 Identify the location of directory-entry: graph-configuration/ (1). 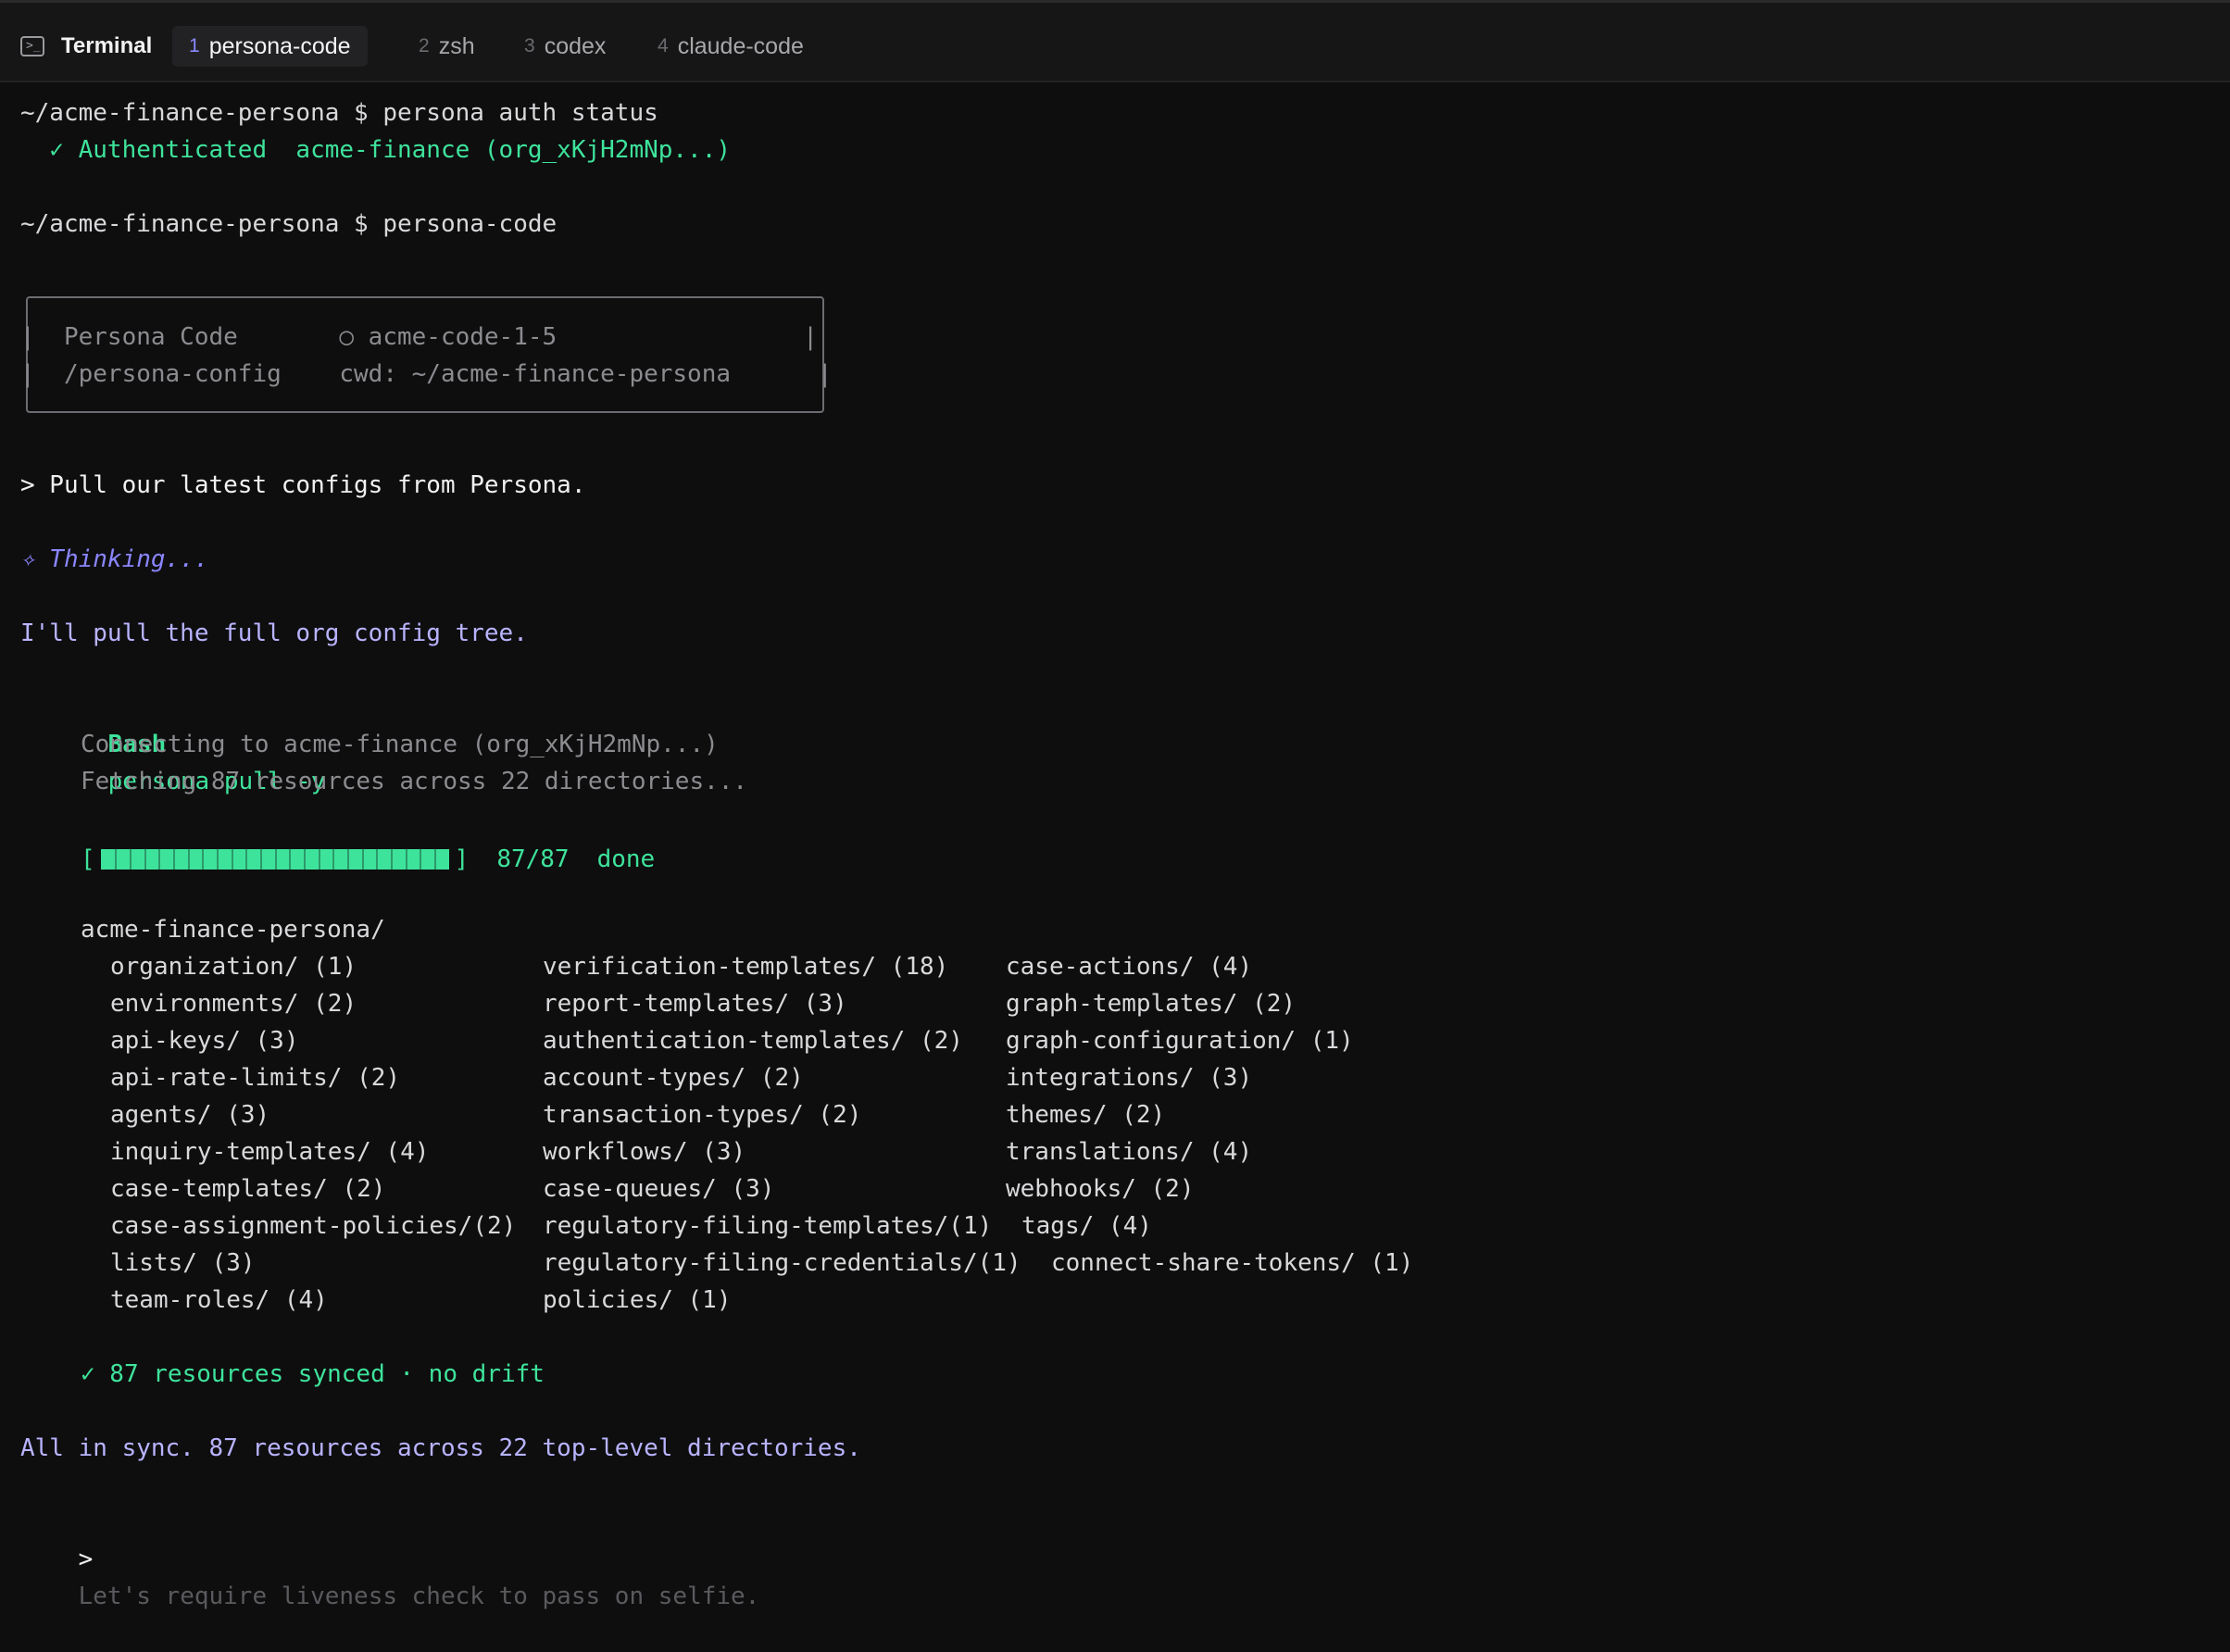
(1180, 1041).